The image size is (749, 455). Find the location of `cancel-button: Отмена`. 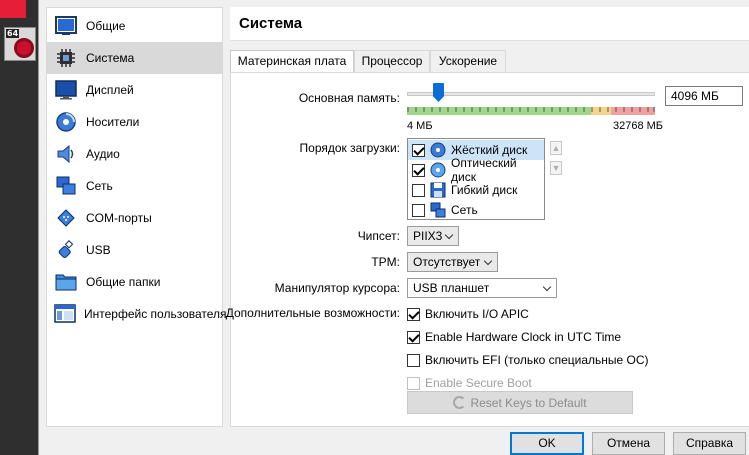

cancel-button: Отмена is located at coordinates (628, 443).